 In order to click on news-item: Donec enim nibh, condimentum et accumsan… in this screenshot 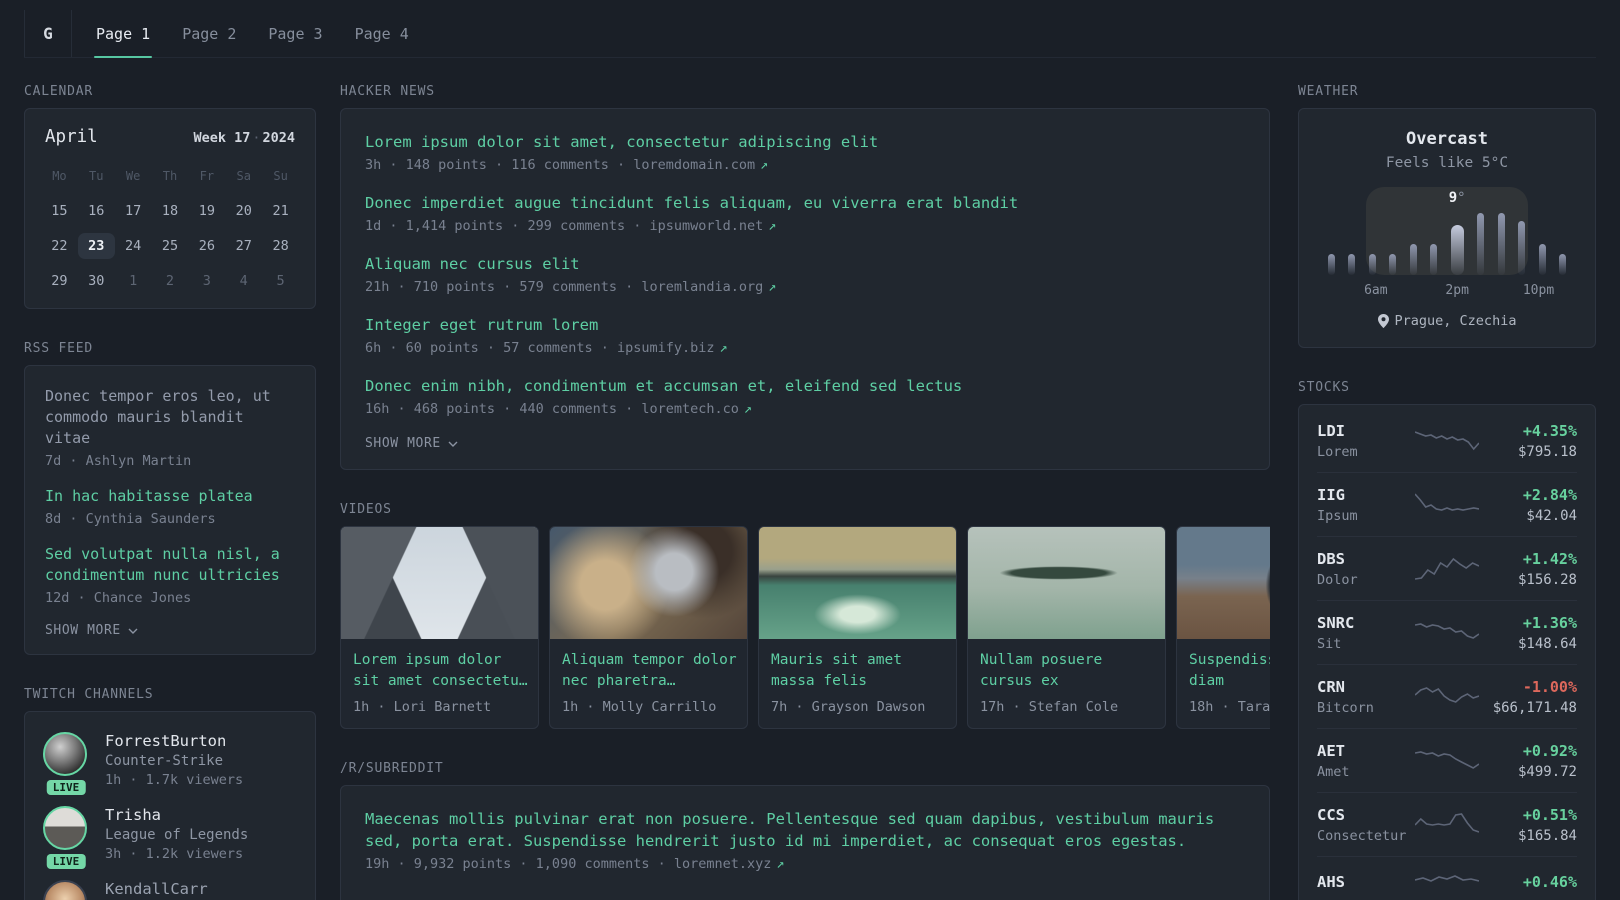, I will do `click(805, 396)`.